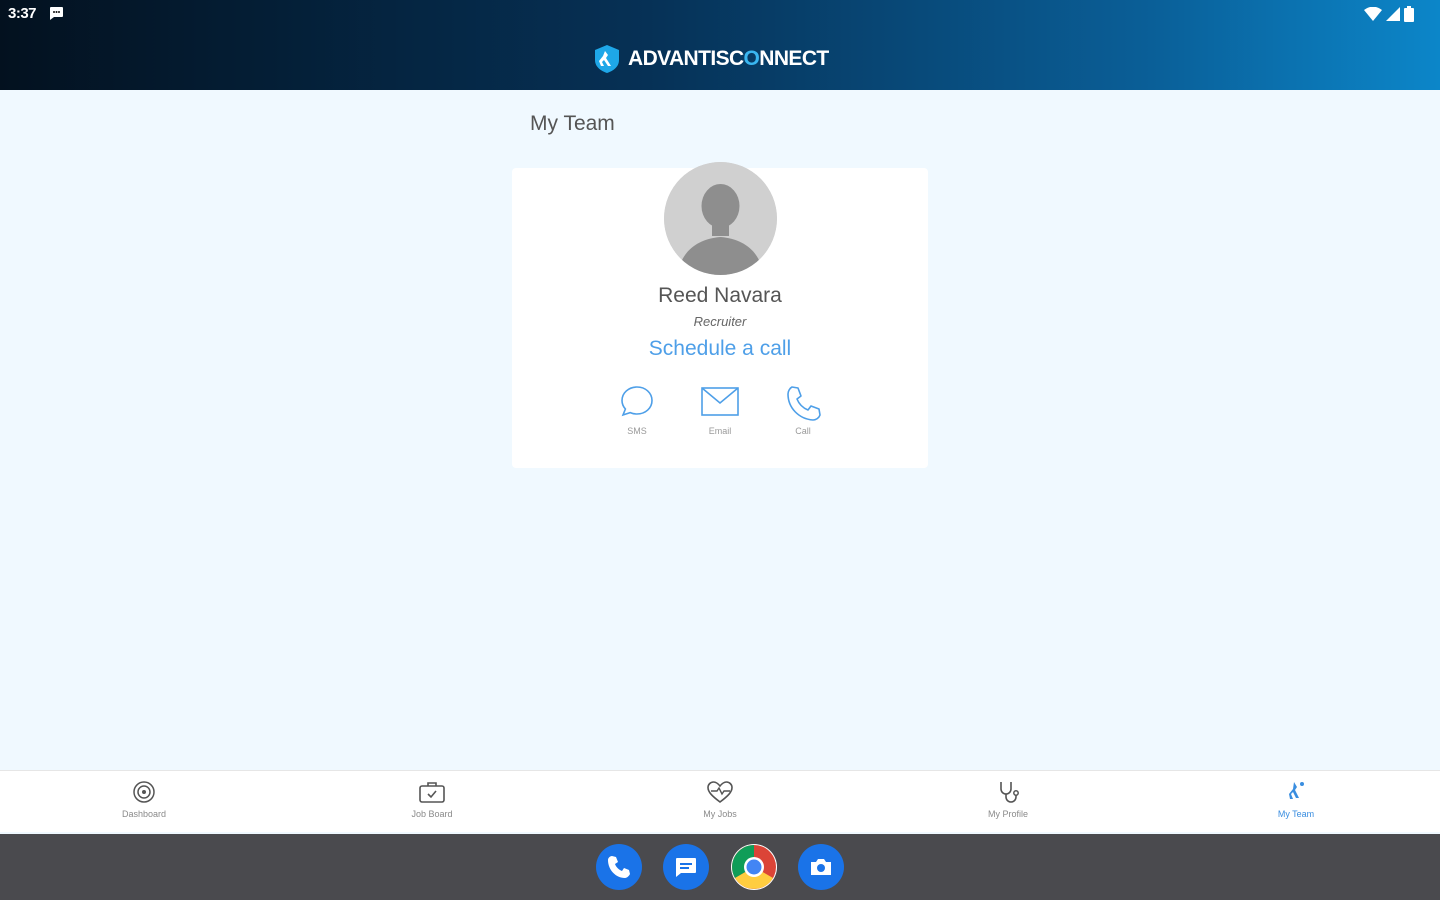  I want to click on schedule-call-link: Schedule a call, so click(720, 349).